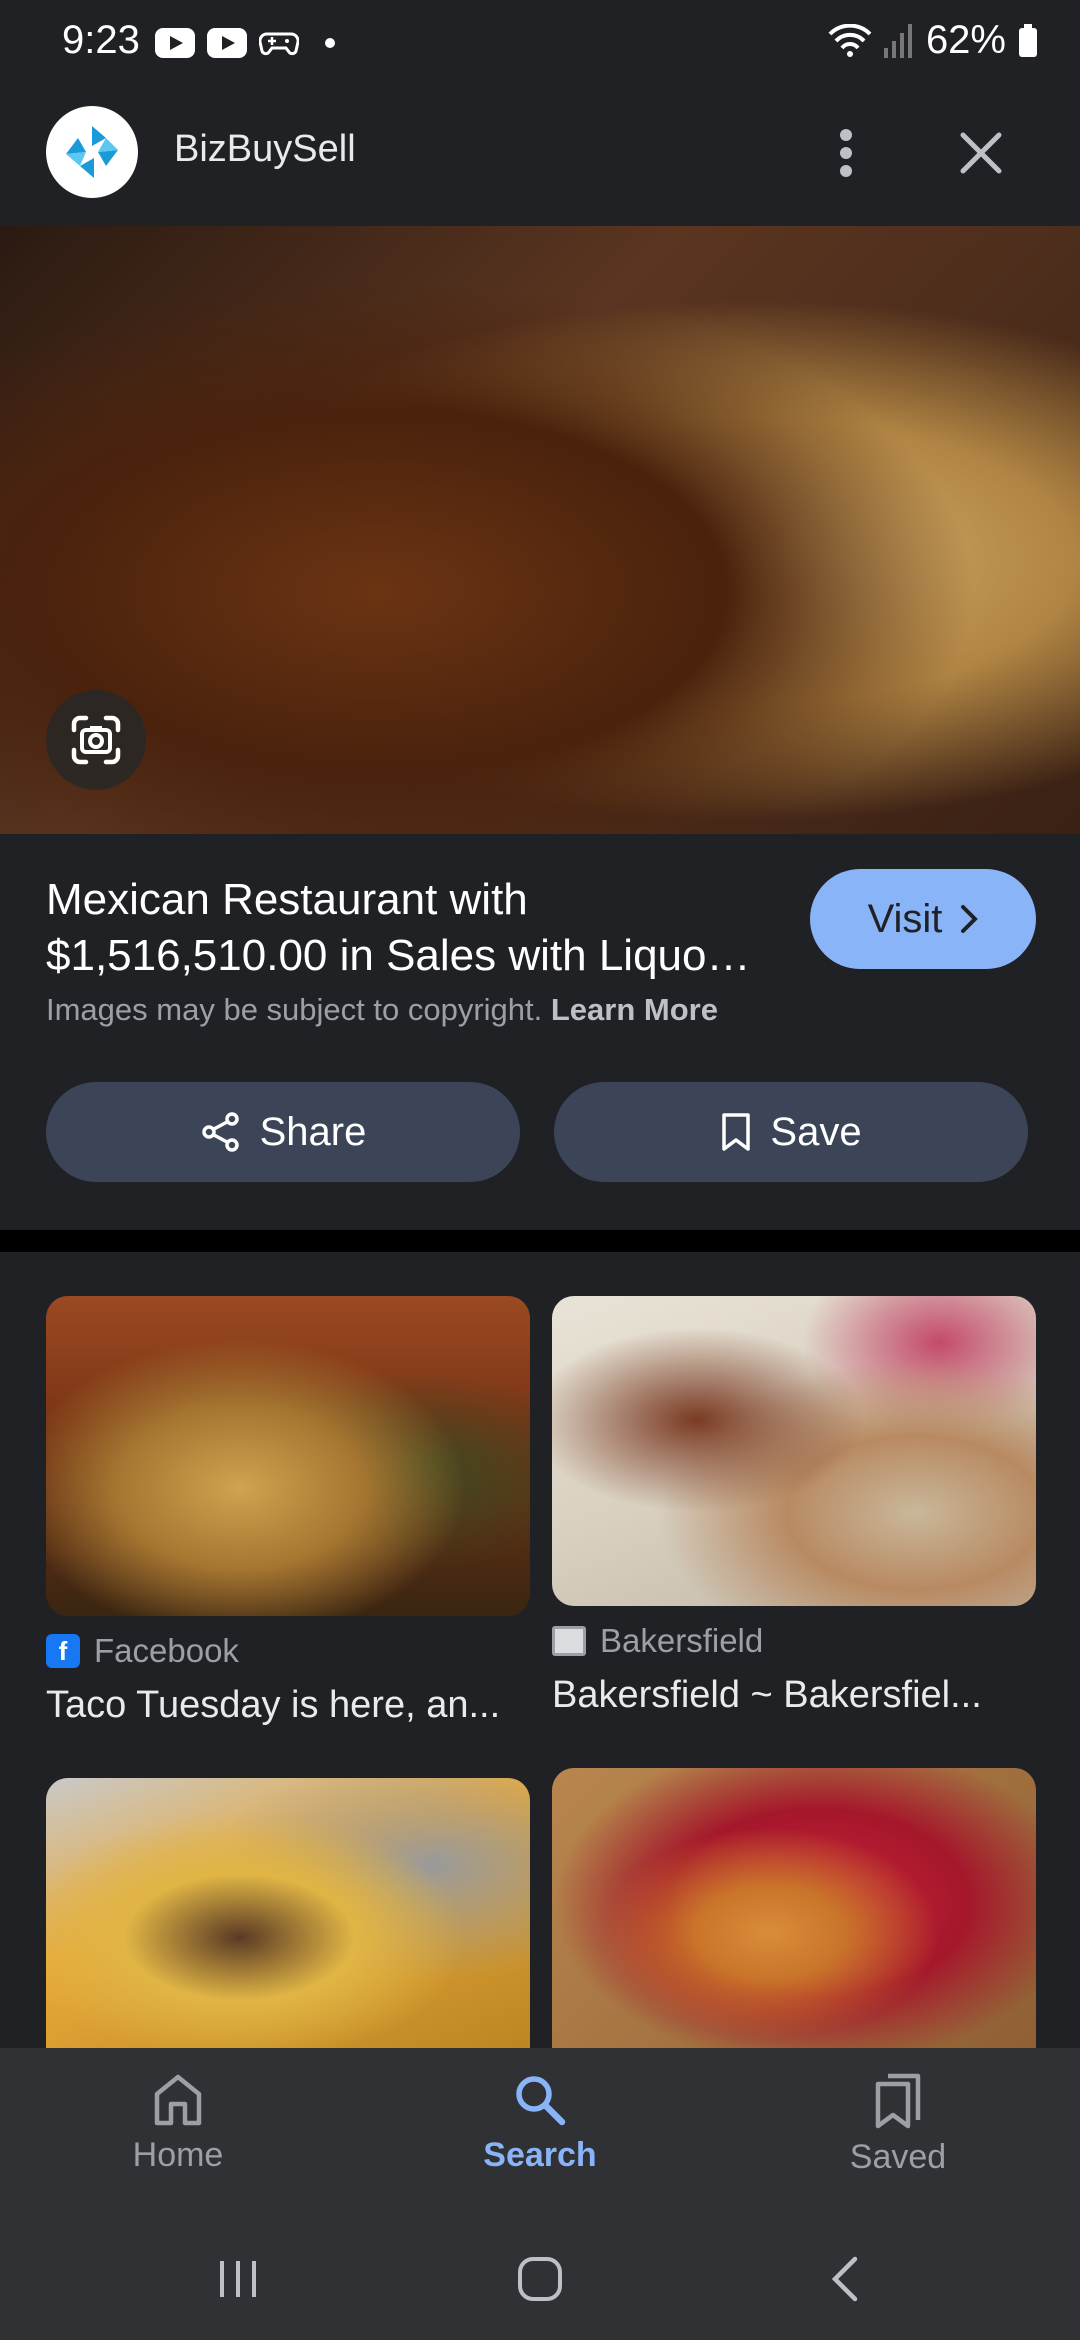 The image size is (1080, 2340). Describe the element at coordinates (540, 2155) in the screenshot. I see `nav-search-label: Search` at that location.